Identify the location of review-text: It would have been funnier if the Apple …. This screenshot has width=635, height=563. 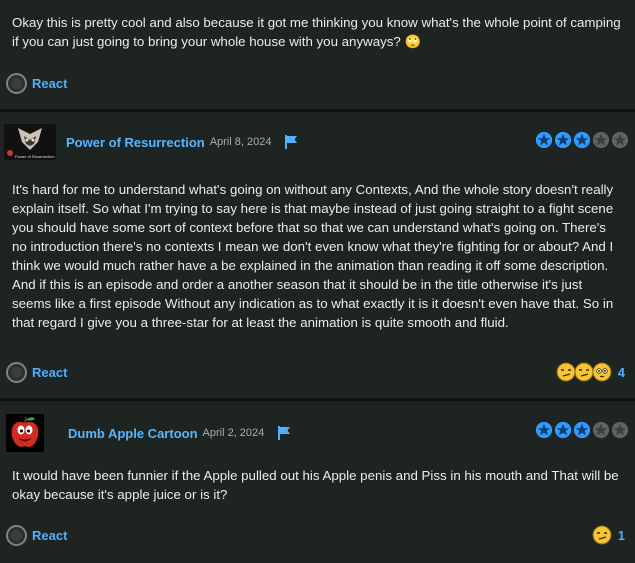
(315, 485).